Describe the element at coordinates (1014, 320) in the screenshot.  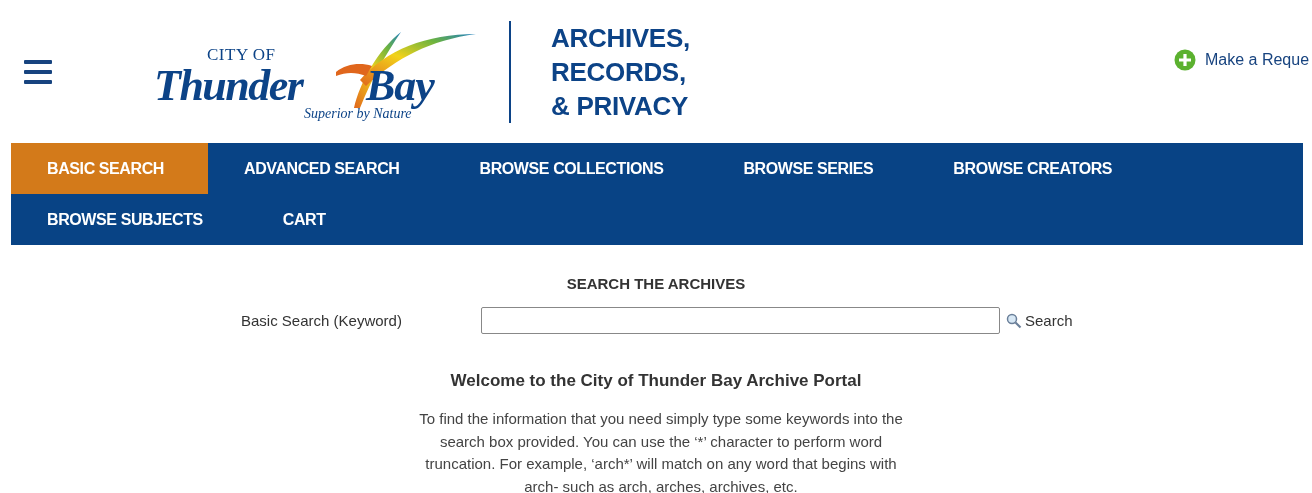
I see `search-icon` at that location.